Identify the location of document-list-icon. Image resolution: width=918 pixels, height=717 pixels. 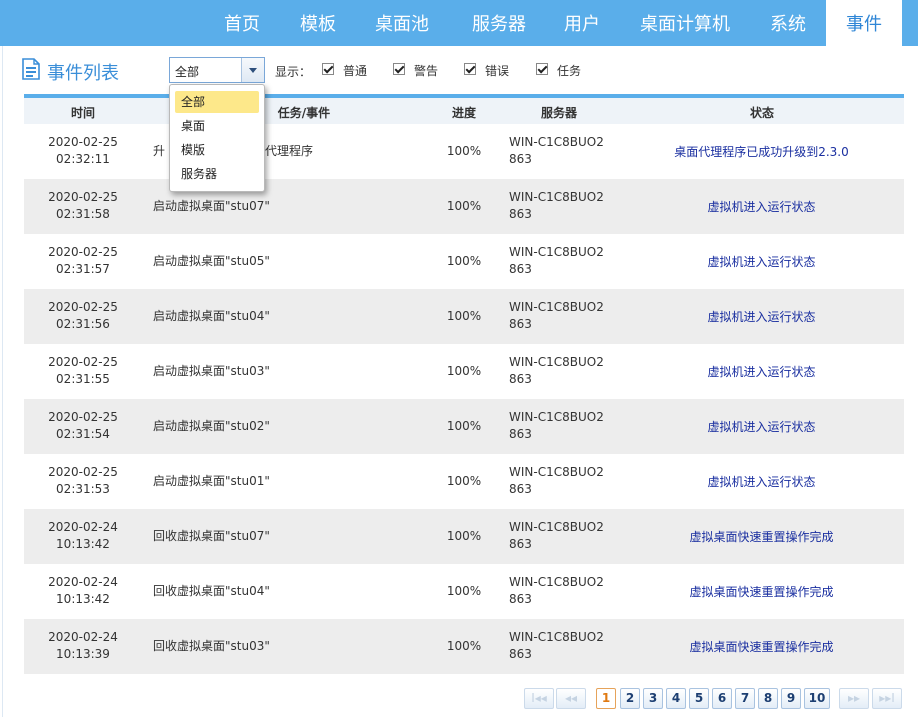
(31, 69).